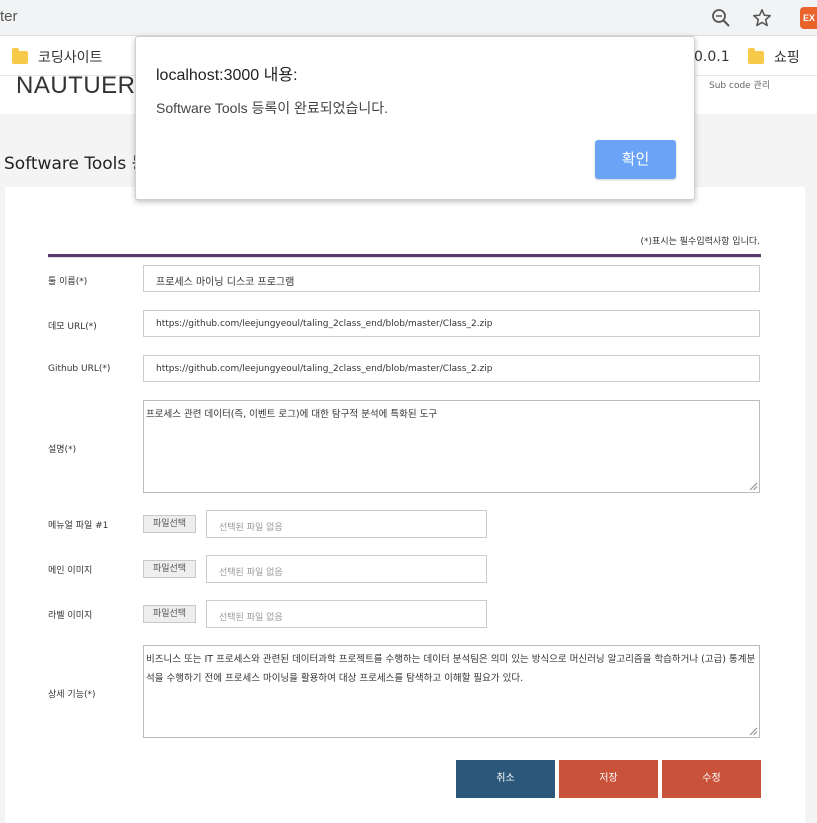 The height and width of the screenshot is (823, 817). I want to click on extension-icon: EX, so click(808, 18).